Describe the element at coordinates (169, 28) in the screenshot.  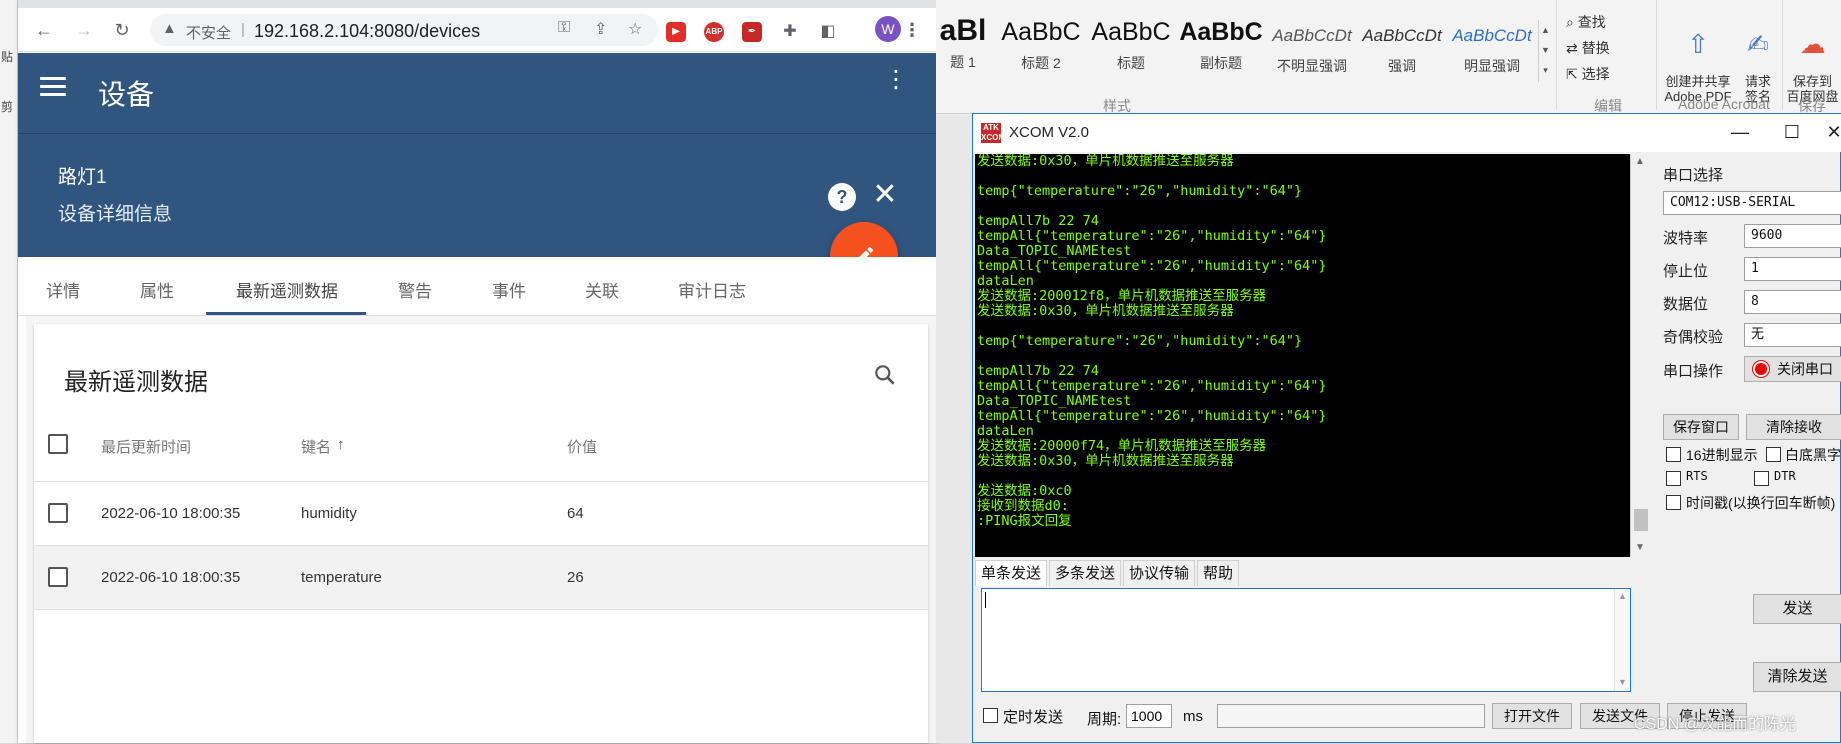
I see `warning-icon: ▲` at that location.